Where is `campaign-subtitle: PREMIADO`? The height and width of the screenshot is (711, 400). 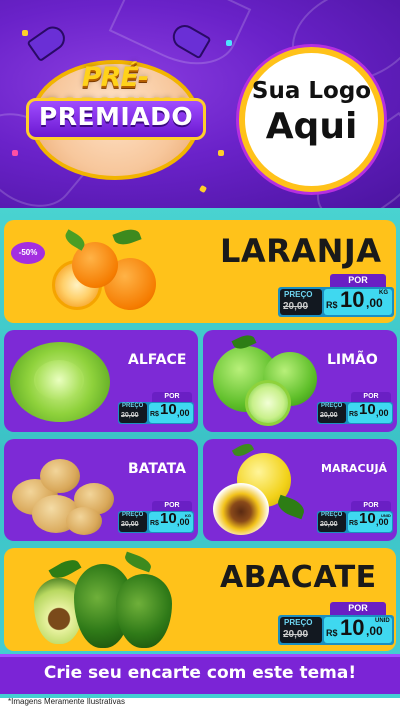
campaign-subtitle: PREMIADO is located at coordinates (116, 116).